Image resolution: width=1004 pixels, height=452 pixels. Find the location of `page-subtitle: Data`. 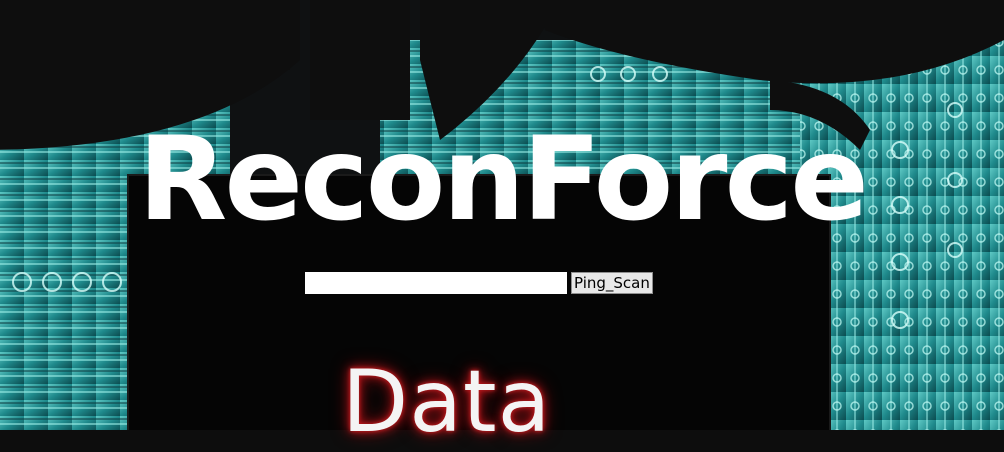

page-subtitle: Data is located at coordinates (447, 402).